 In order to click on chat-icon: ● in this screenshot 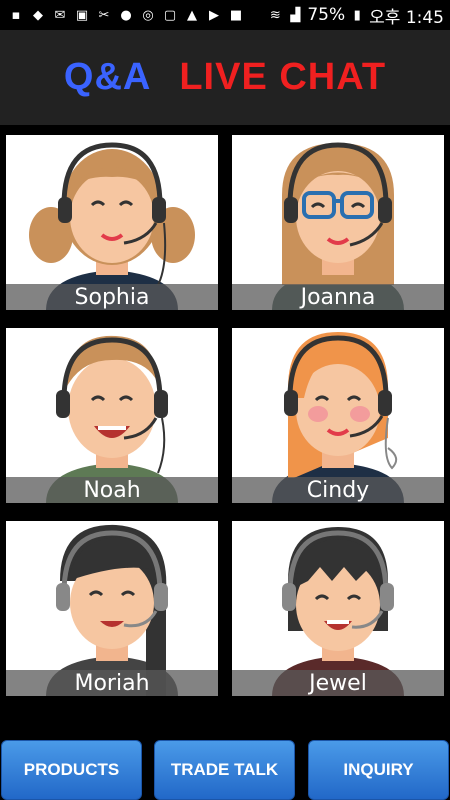, I will do `click(126, 15)`.